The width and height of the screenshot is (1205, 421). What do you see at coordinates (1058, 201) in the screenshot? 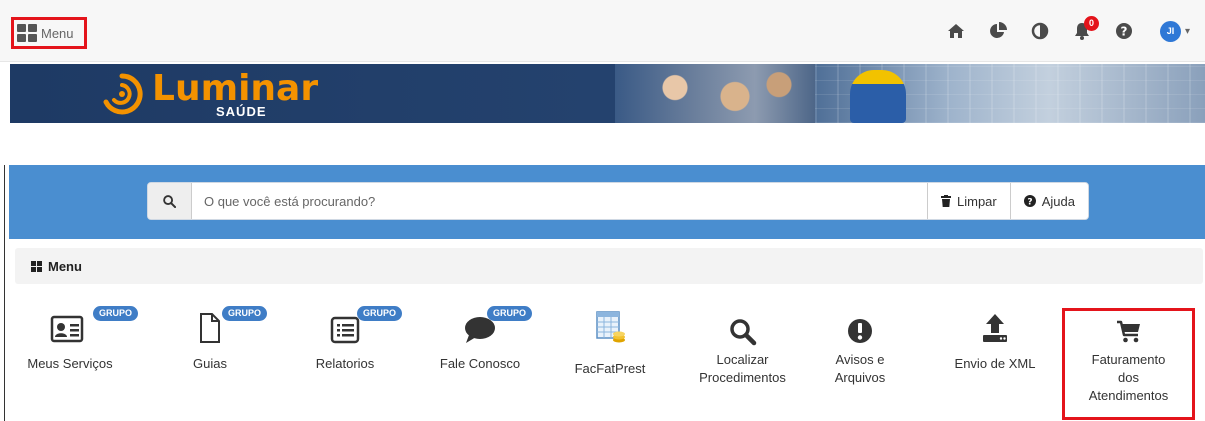
I see `help-search-label: Ajuda` at bounding box center [1058, 201].